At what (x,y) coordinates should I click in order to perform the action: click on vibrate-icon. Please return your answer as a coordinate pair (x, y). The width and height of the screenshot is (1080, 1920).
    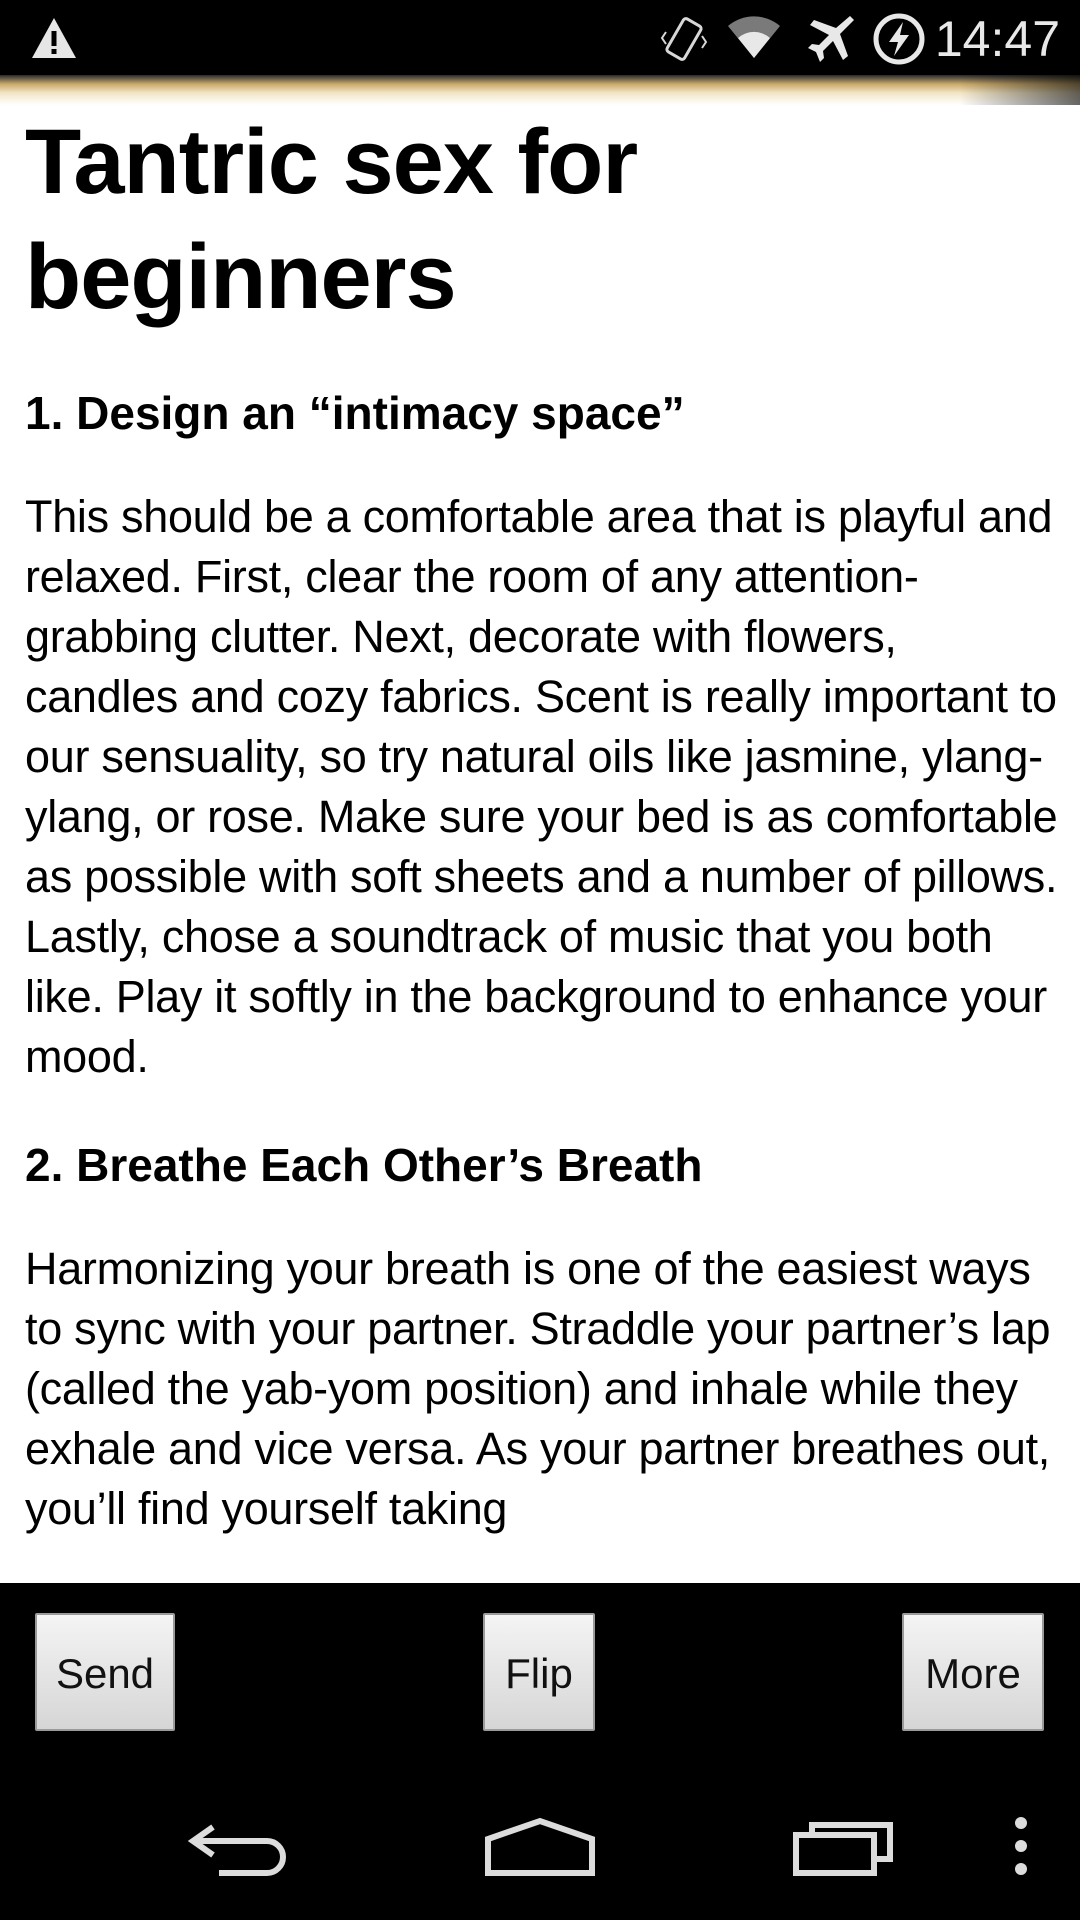
    Looking at the image, I should click on (684, 39).